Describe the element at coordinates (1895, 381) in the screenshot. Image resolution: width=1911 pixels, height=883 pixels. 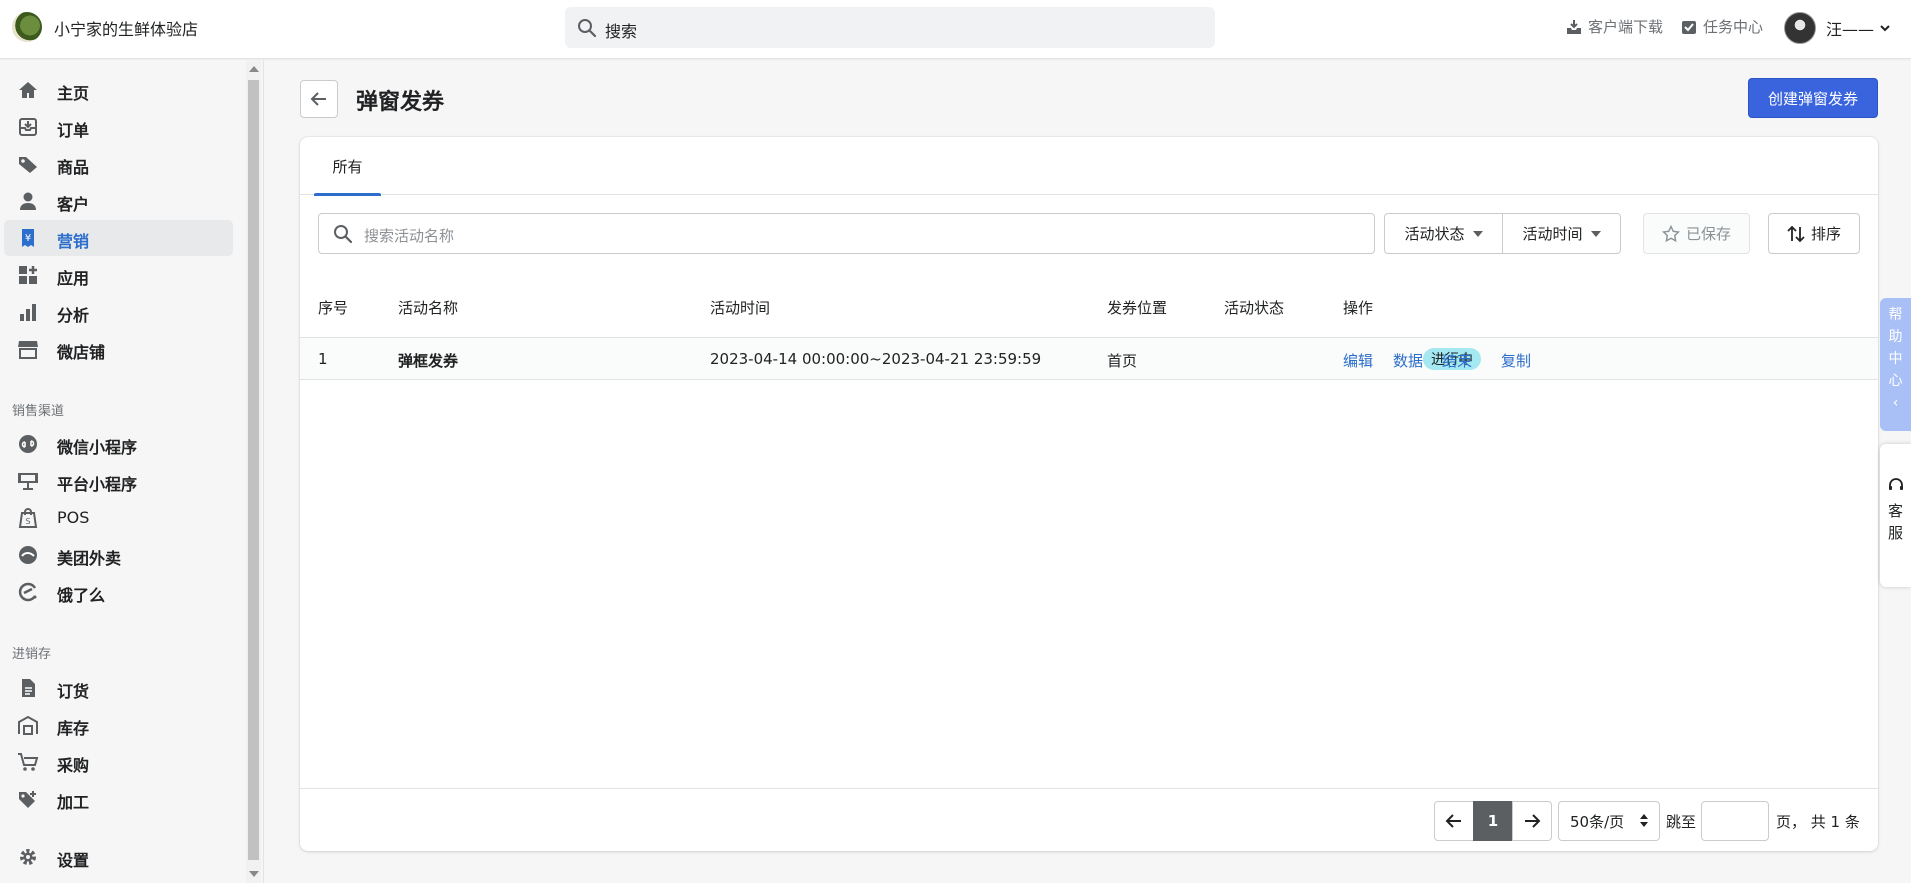
I see `help-char: 心` at that location.